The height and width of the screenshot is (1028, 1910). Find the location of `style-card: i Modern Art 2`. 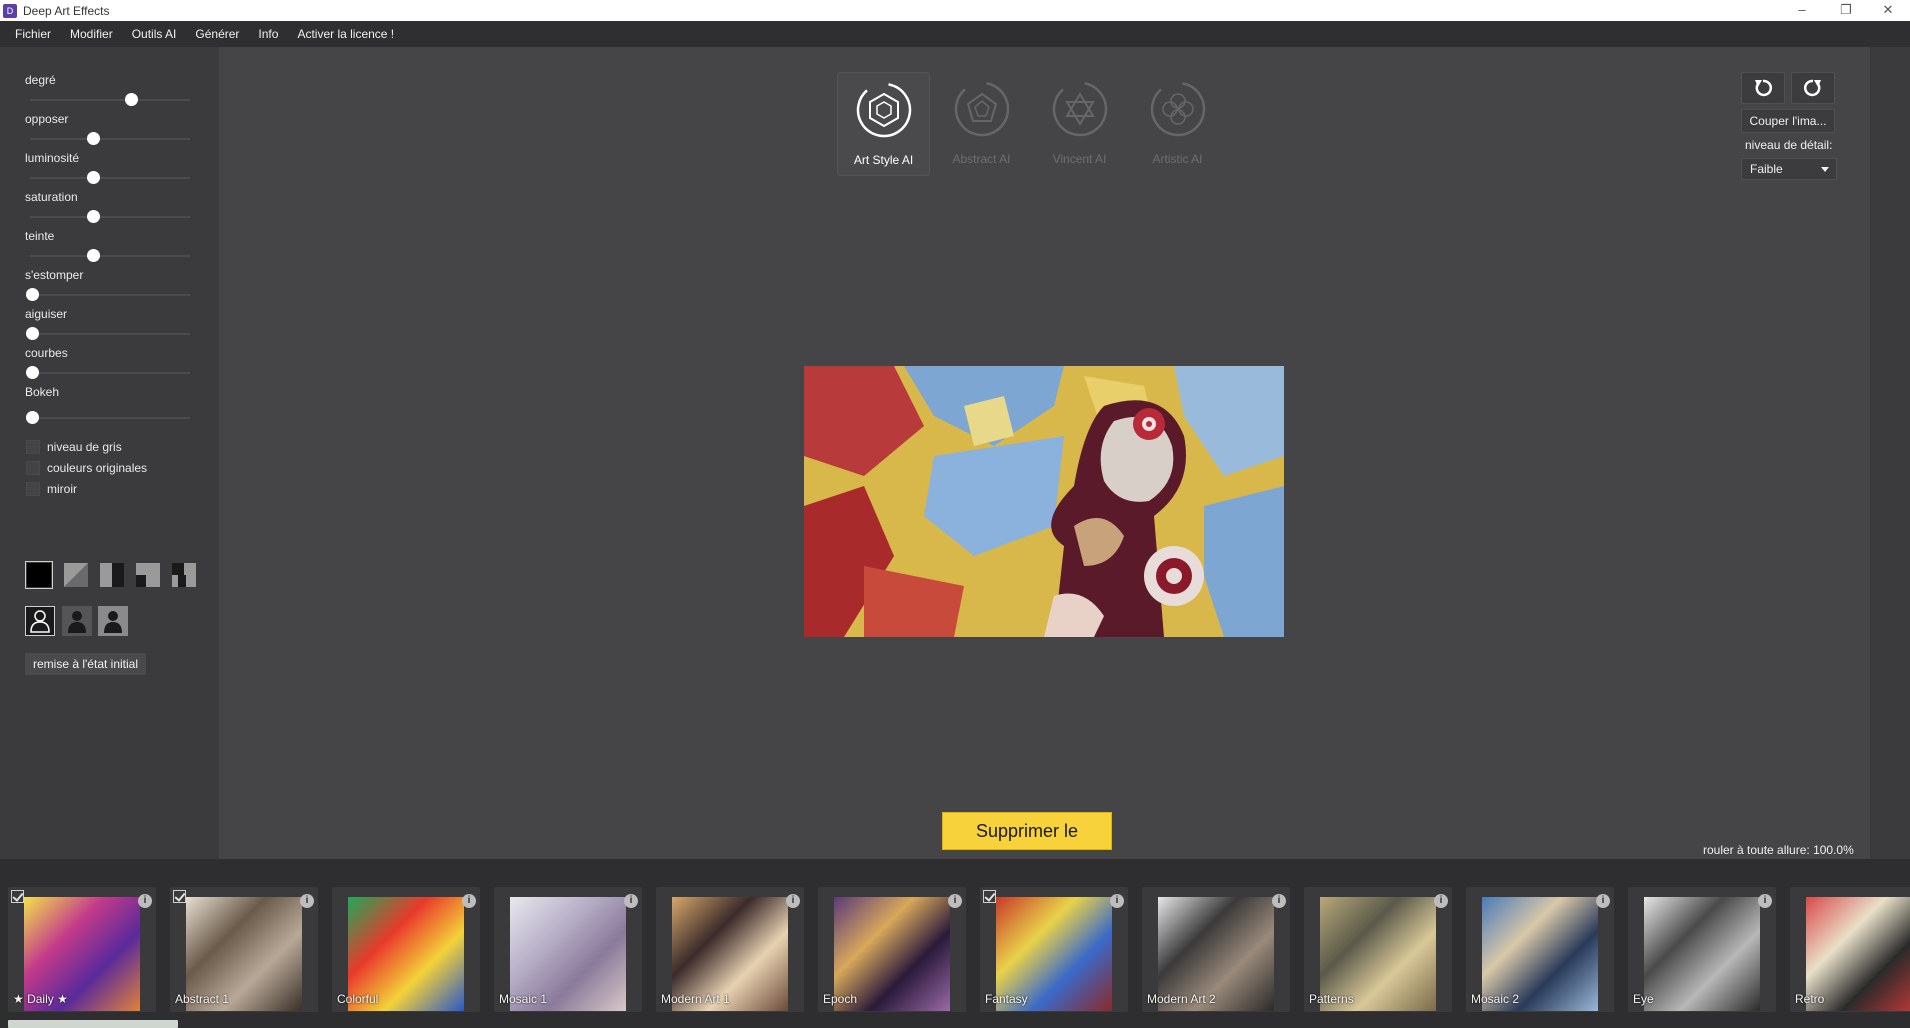

style-card: i Modern Art 2 is located at coordinates (1216, 949).